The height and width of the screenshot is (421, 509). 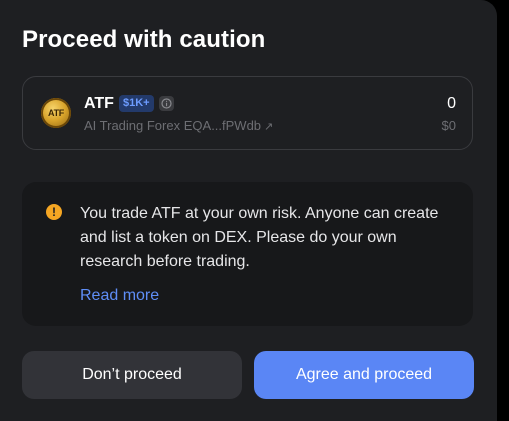 What do you see at coordinates (269, 127) in the screenshot?
I see `external-link-icon: ↗` at bounding box center [269, 127].